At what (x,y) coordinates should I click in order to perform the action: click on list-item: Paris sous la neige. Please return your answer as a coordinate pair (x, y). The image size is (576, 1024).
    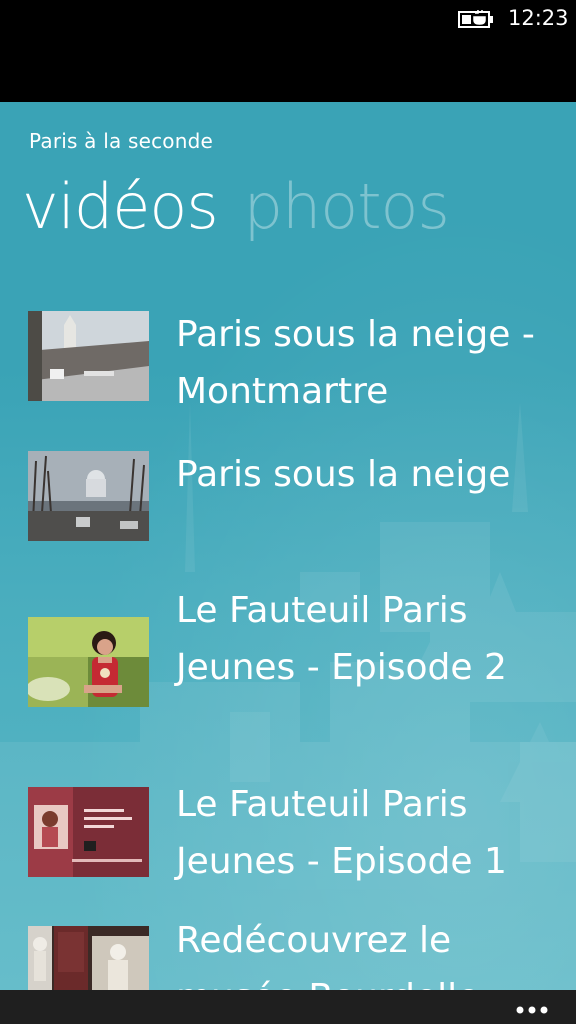
    Looking at the image, I should click on (298, 501).